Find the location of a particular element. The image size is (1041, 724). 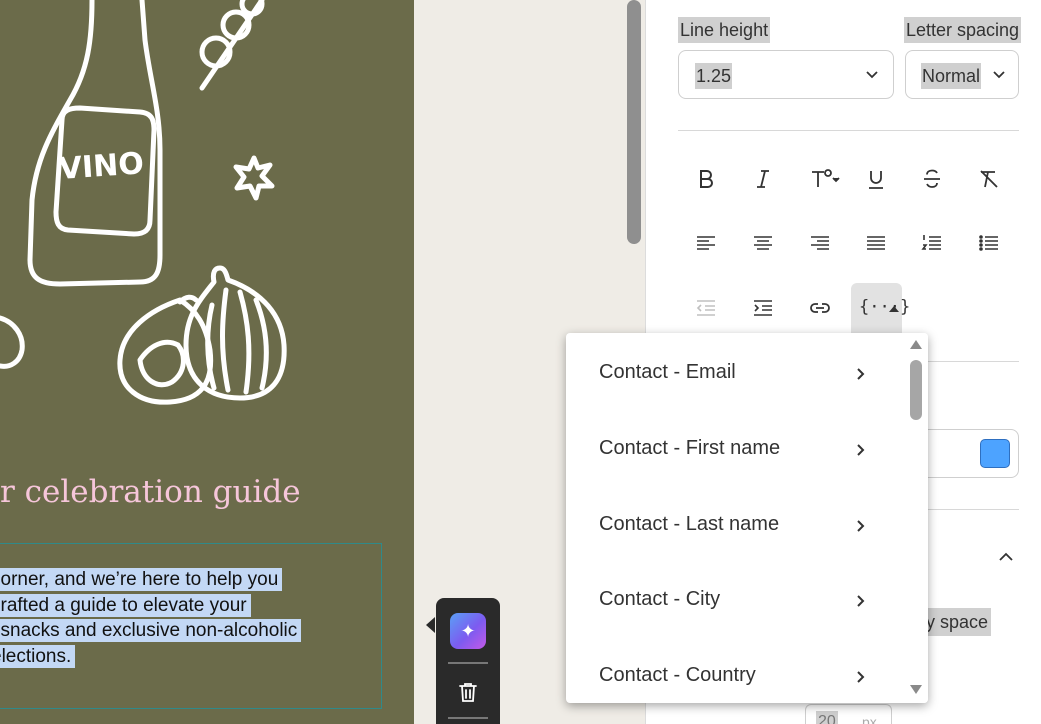

align-center-button is located at coordinates (763, 243).